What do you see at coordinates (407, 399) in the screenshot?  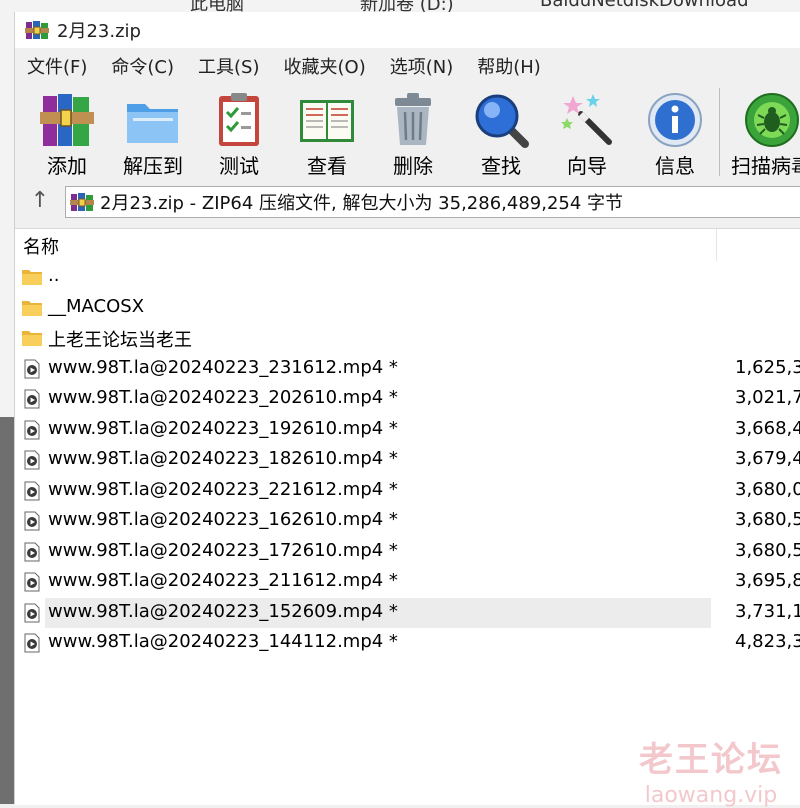 I see `file-row: www.98T.la@20240223_202610.mp4 * 3,021,7` at bounding box center [407, 399].